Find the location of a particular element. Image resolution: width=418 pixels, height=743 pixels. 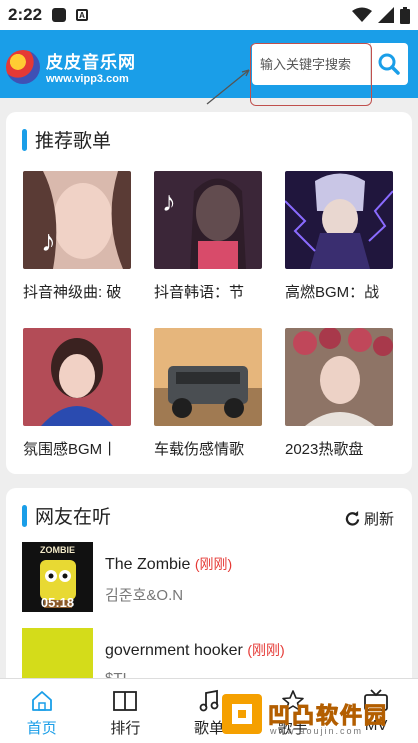

section-title: 推荐歌单 is located at coordinates (66, 139).